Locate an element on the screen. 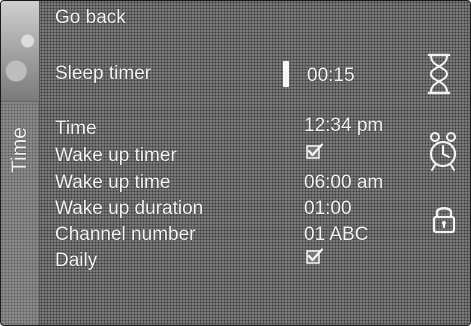  menu-item-go-back: Go back is located at coordinates (90, 18).